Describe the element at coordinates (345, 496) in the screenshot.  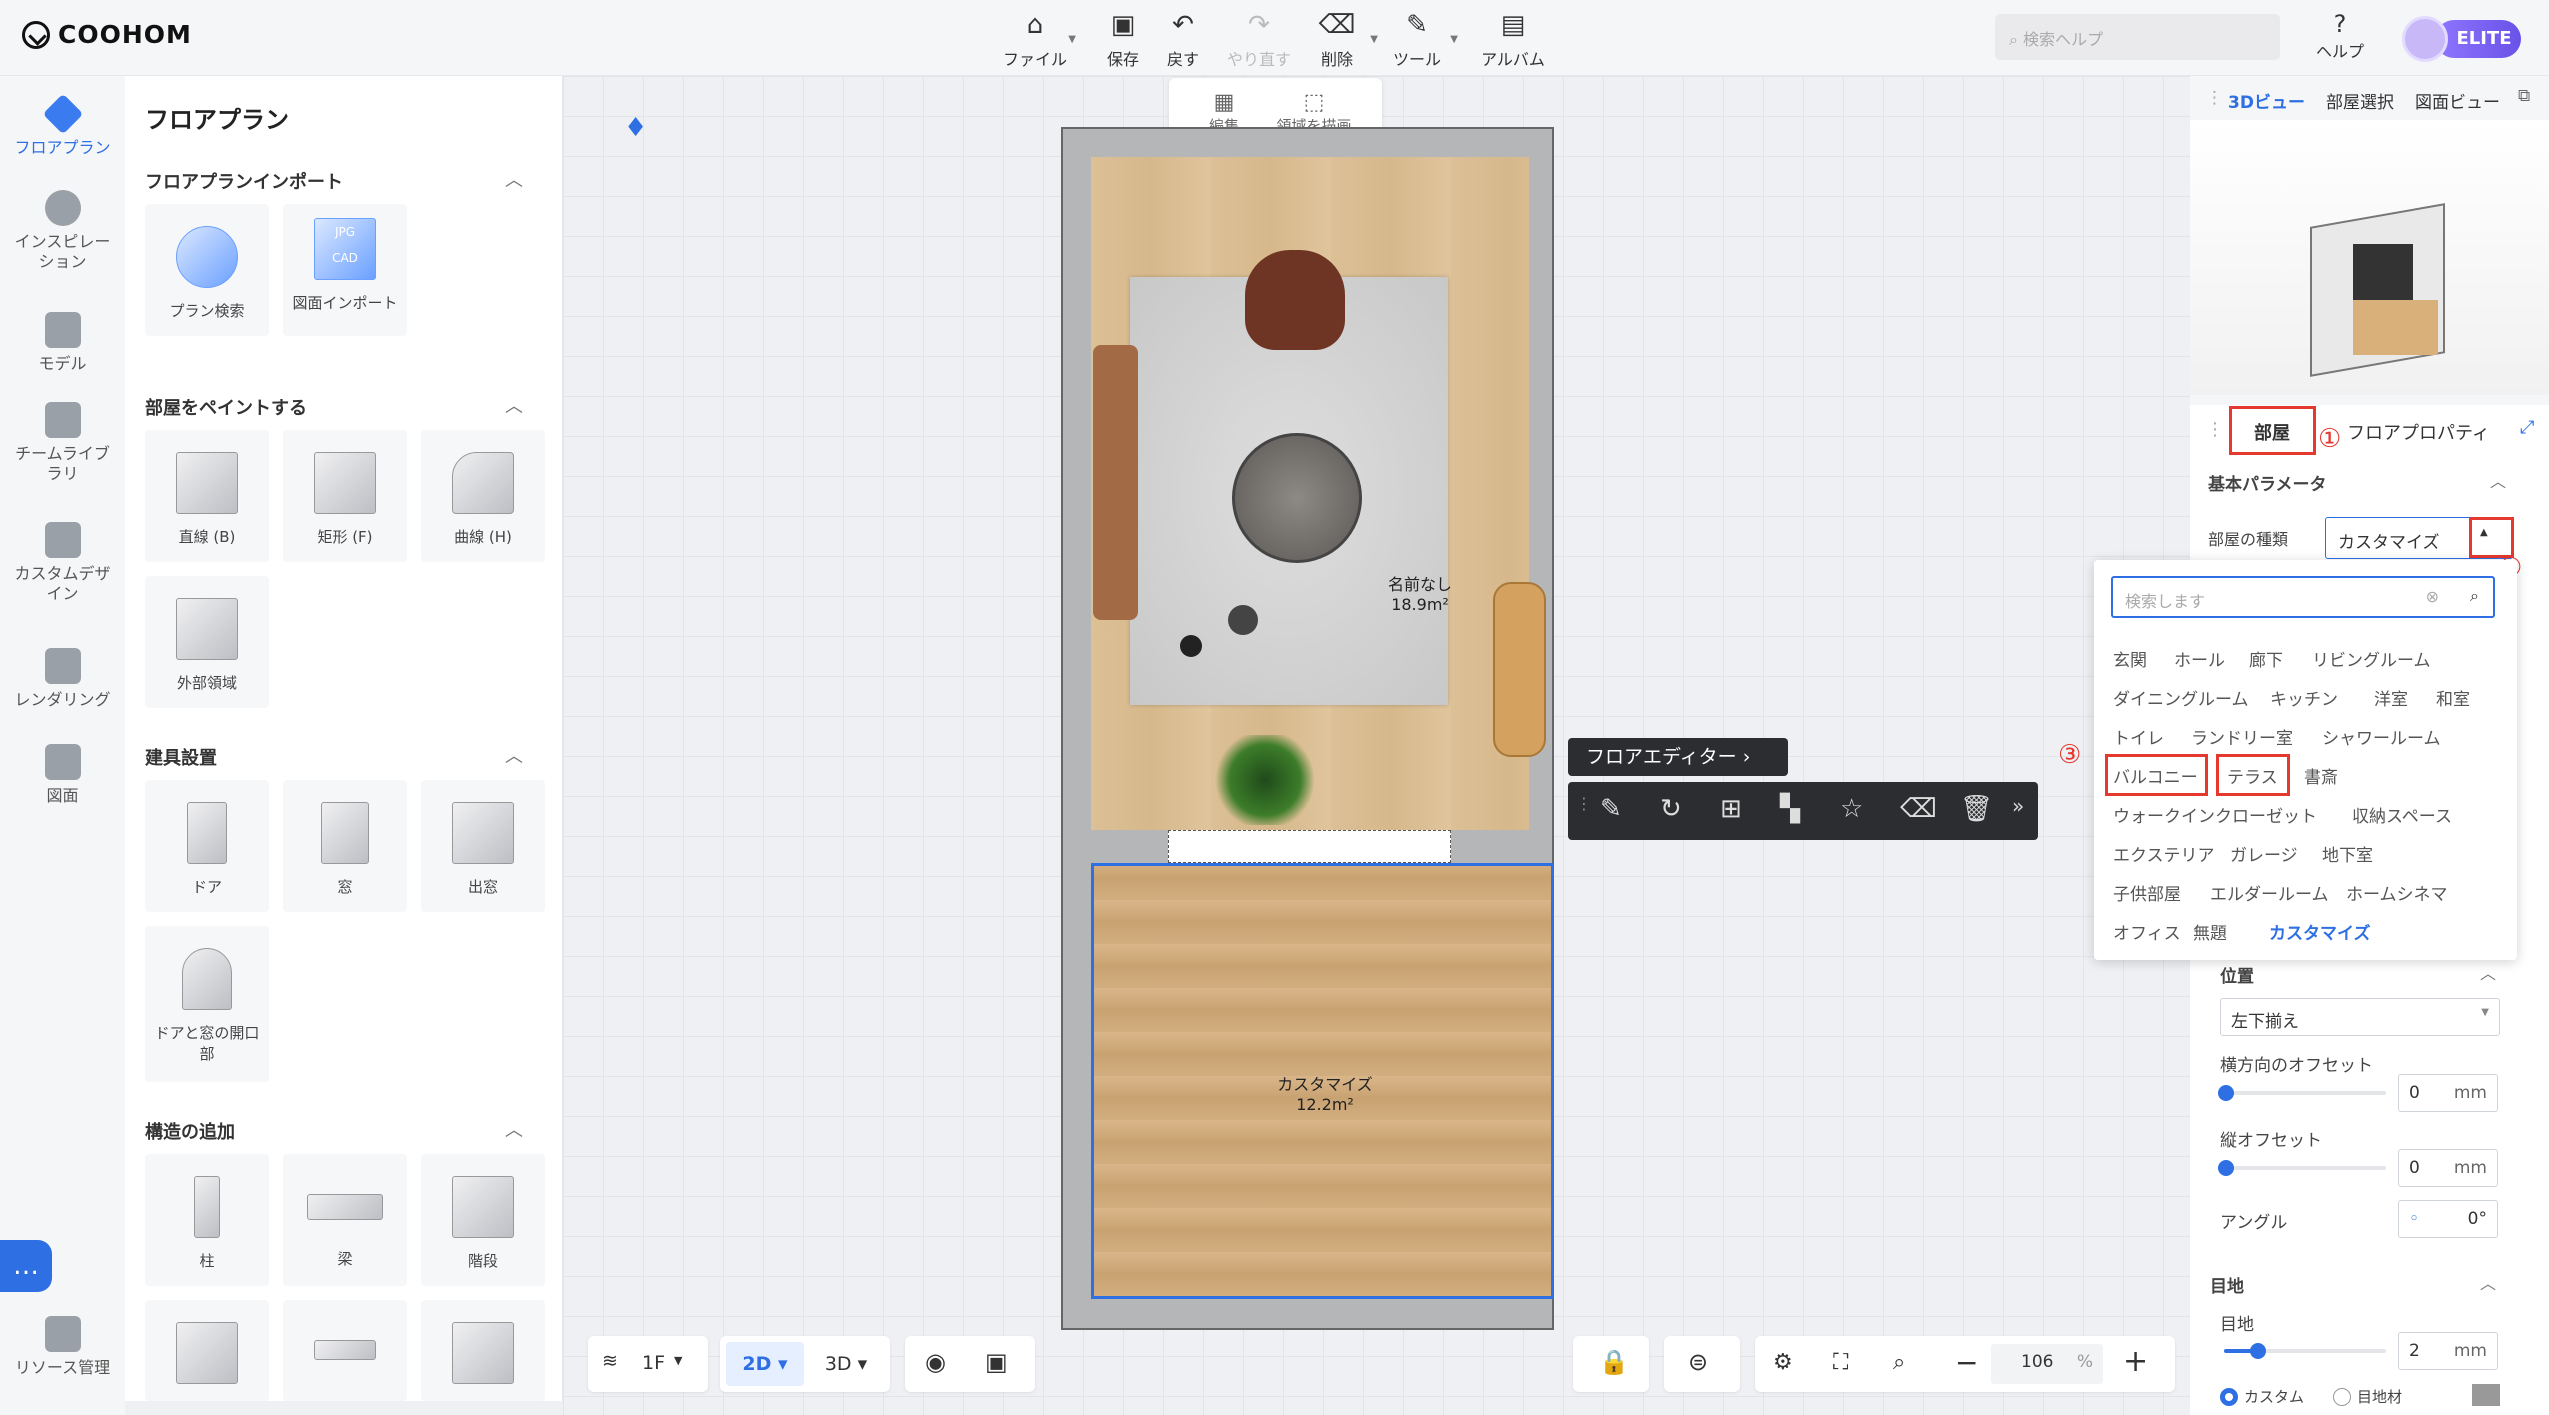
I see `rect-tool: 矩形 (F)` at that location.